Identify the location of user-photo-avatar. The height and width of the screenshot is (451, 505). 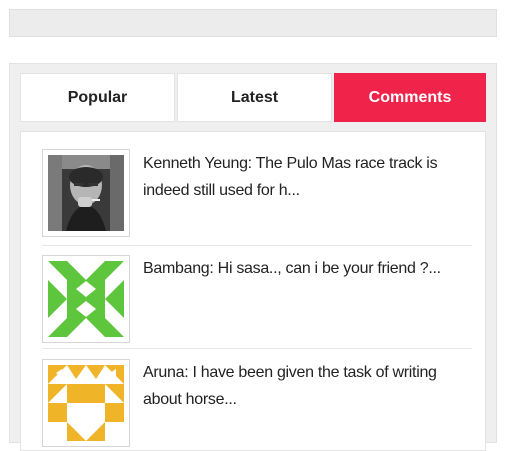
(86, 193).